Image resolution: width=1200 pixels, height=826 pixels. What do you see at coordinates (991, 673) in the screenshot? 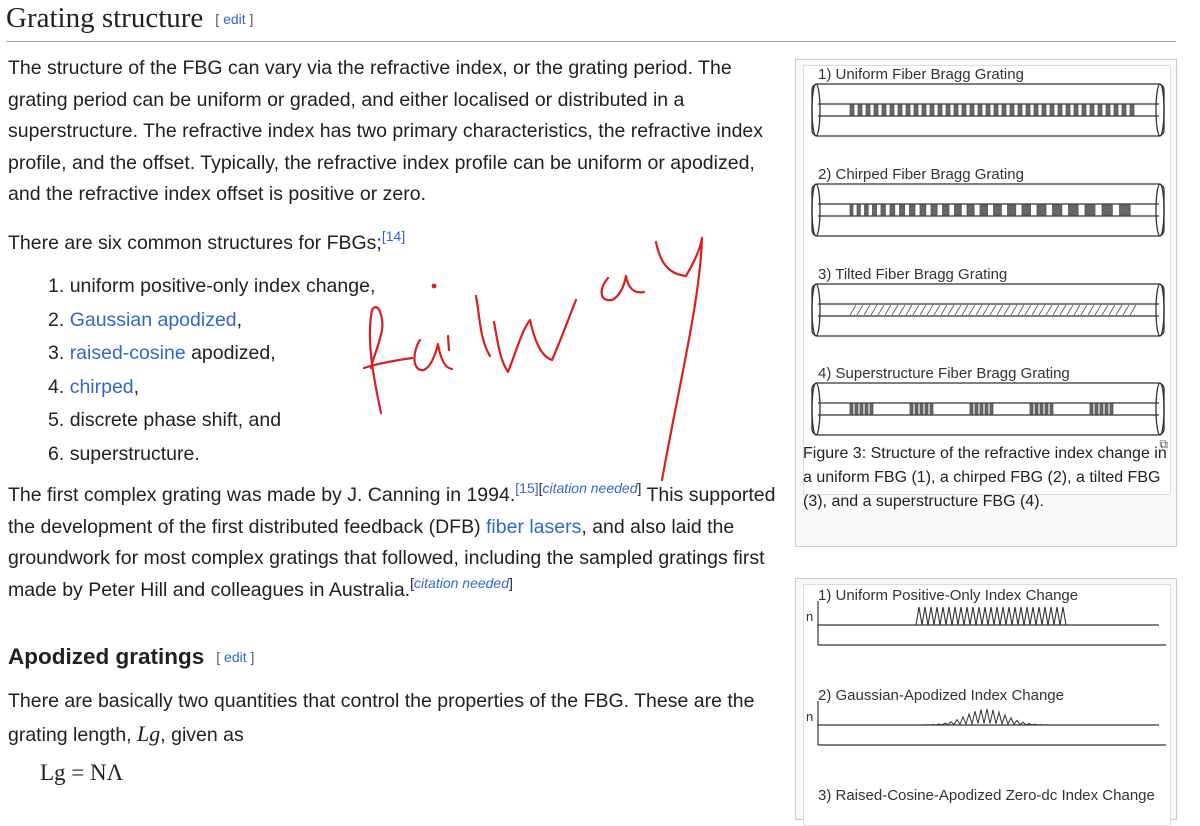
I see `index-change-plots` at bounding box center [991, 673].